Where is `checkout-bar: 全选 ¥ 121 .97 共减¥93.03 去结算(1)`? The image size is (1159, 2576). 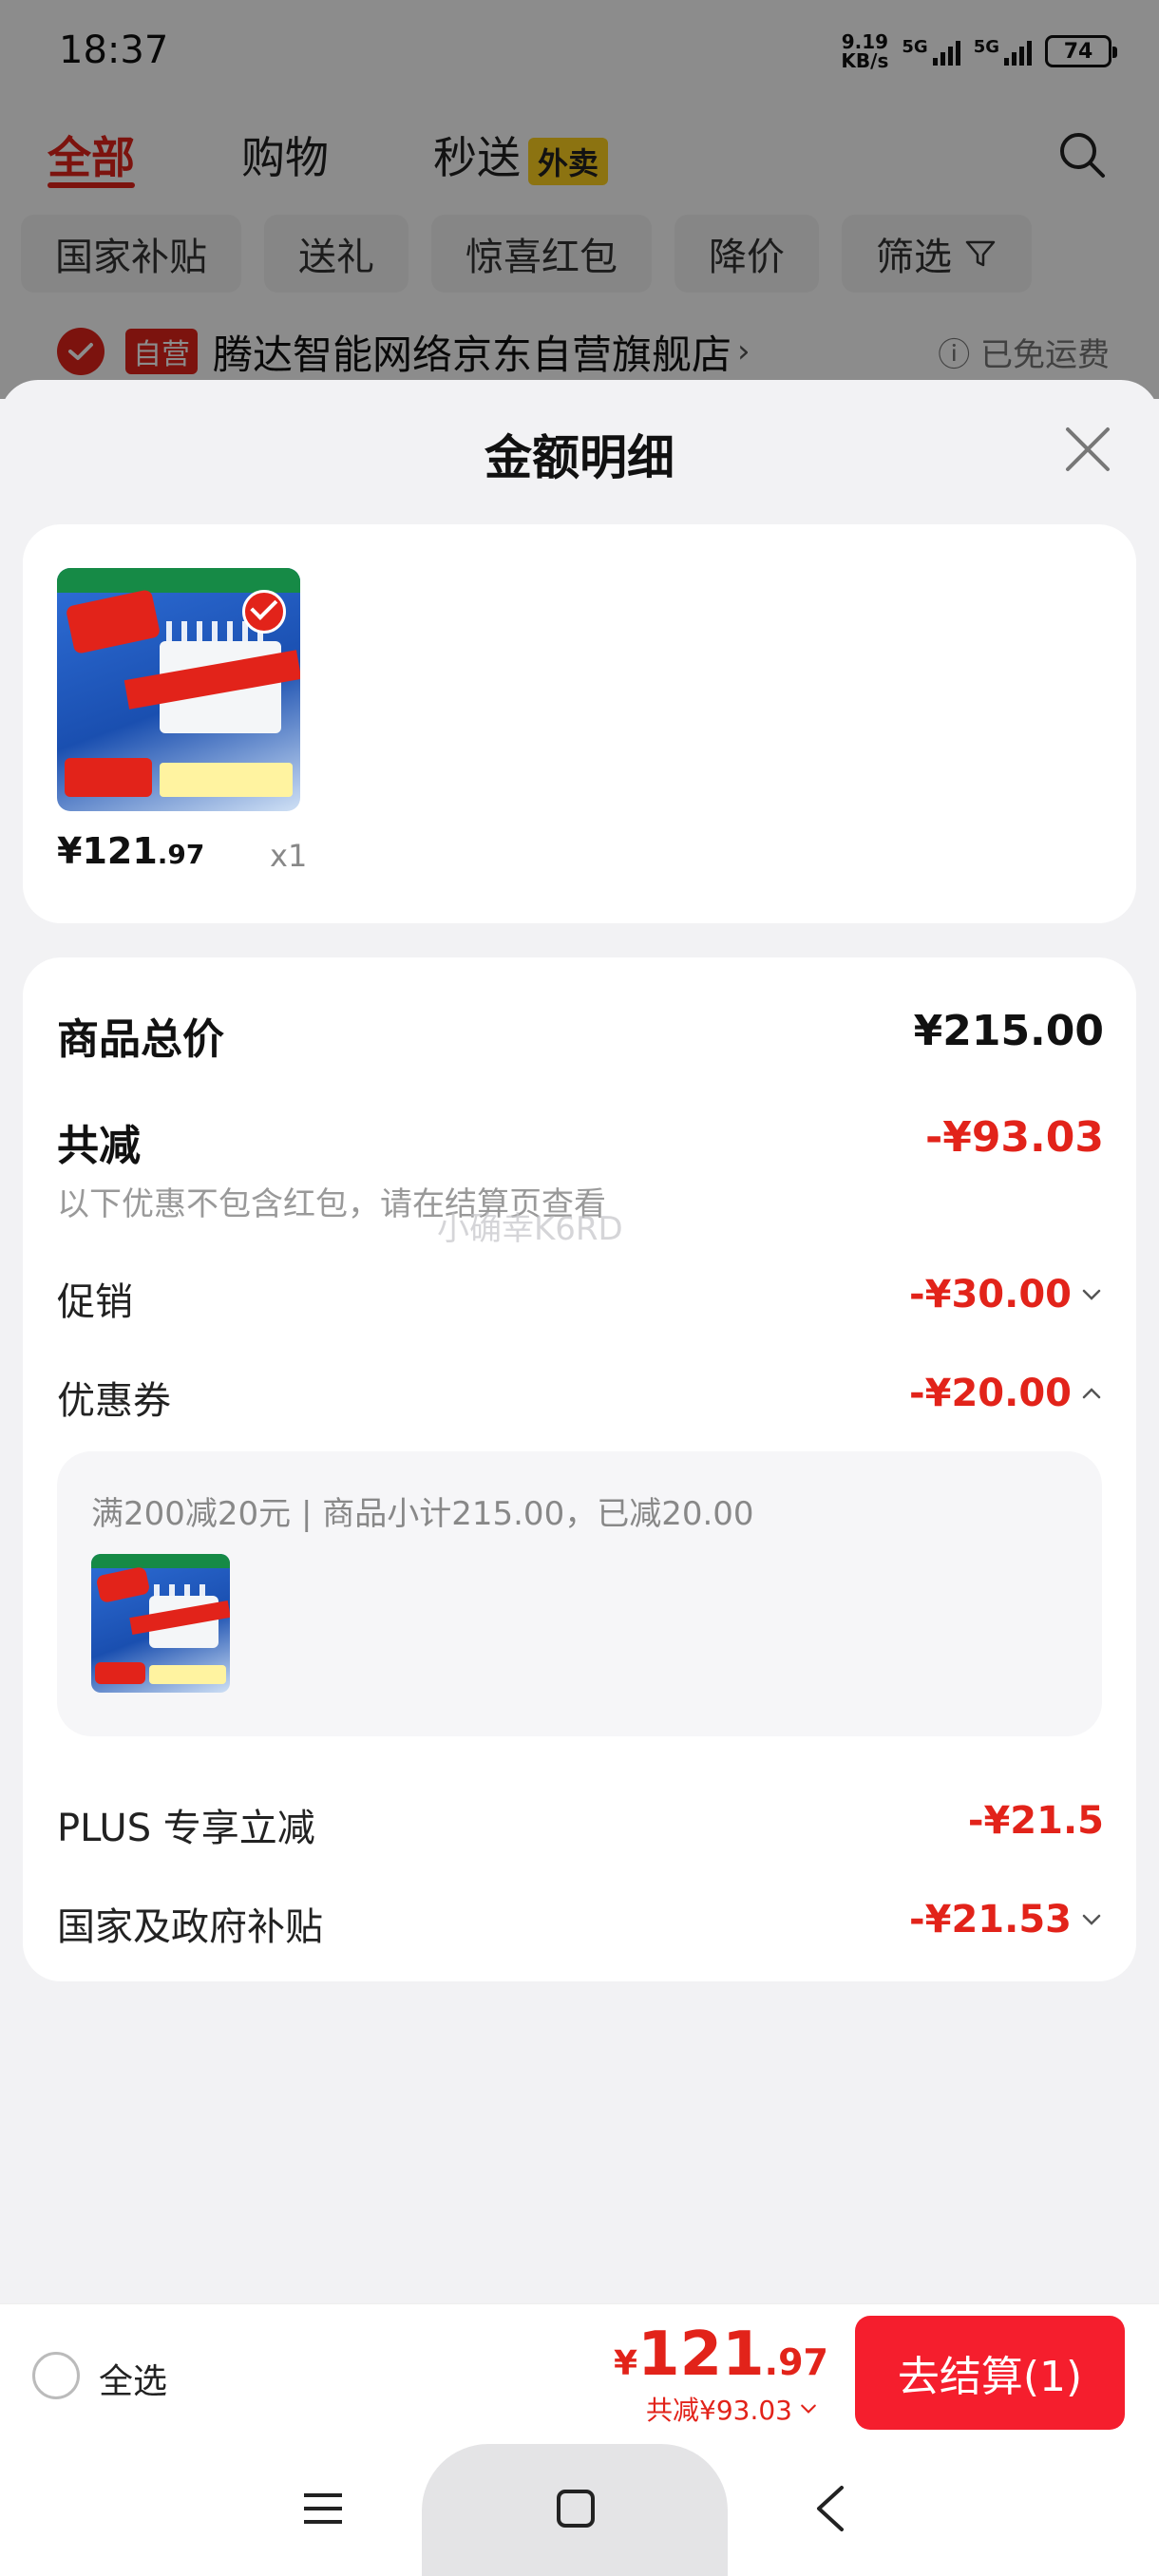 checkout-bar: 全选 ¥ 121 .97 共减¥93.03 去结算(1) is located at coordinates (579, 2373).